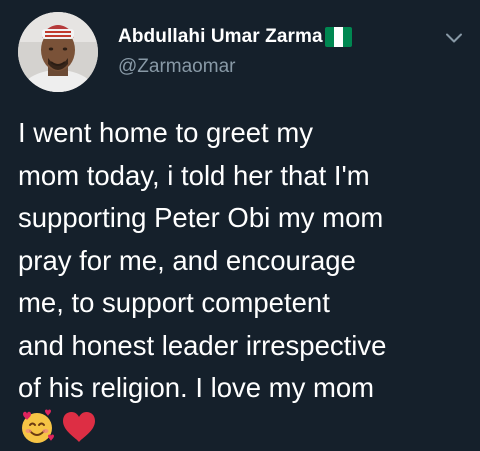 This screenshot has width=480, height=451. I want to click on avatar, so click(58, 52).